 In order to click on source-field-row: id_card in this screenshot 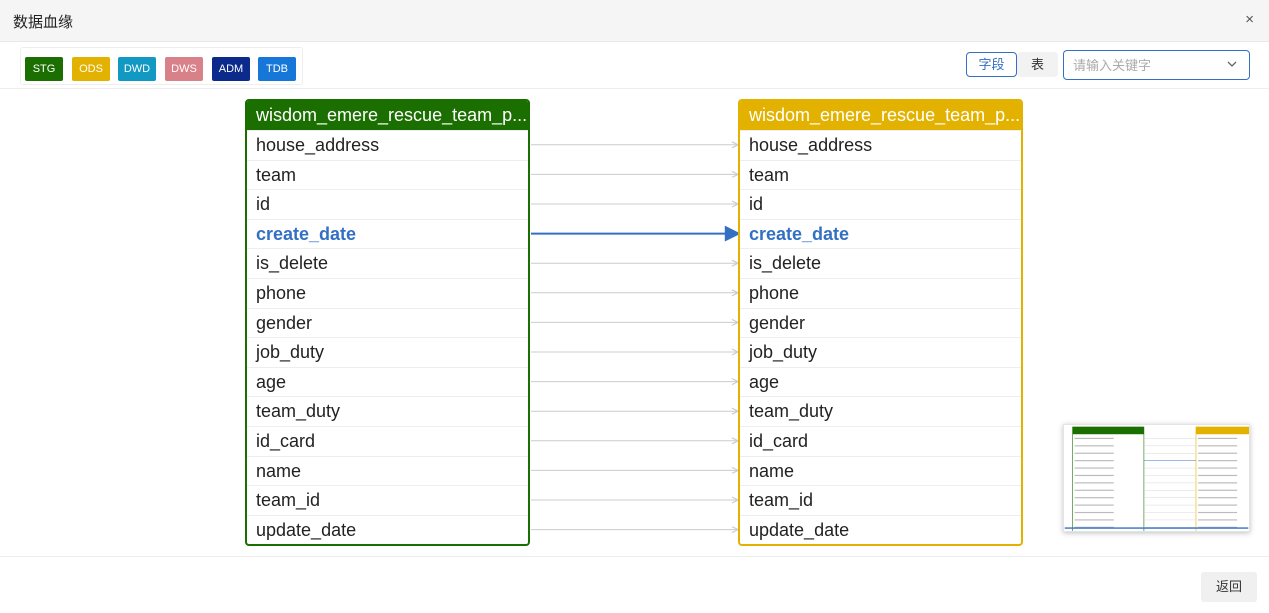, I will do `click(387, 440)`.